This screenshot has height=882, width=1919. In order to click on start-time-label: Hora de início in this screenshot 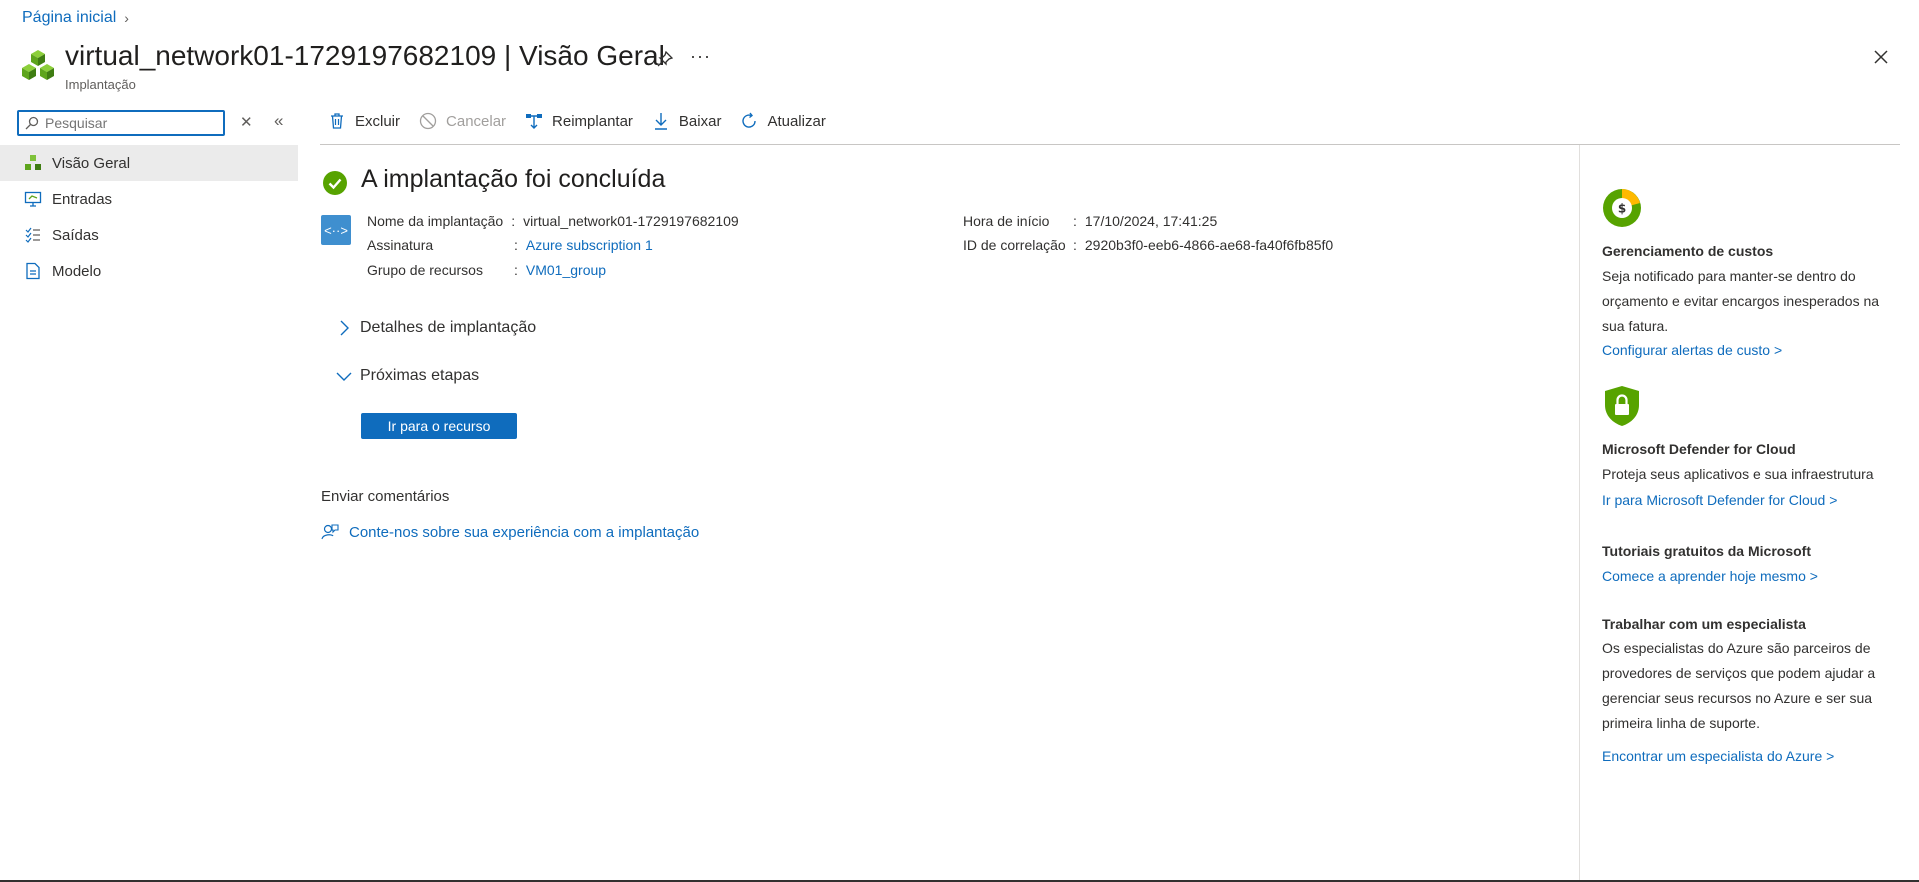, I will do `click(1006, 221)`.